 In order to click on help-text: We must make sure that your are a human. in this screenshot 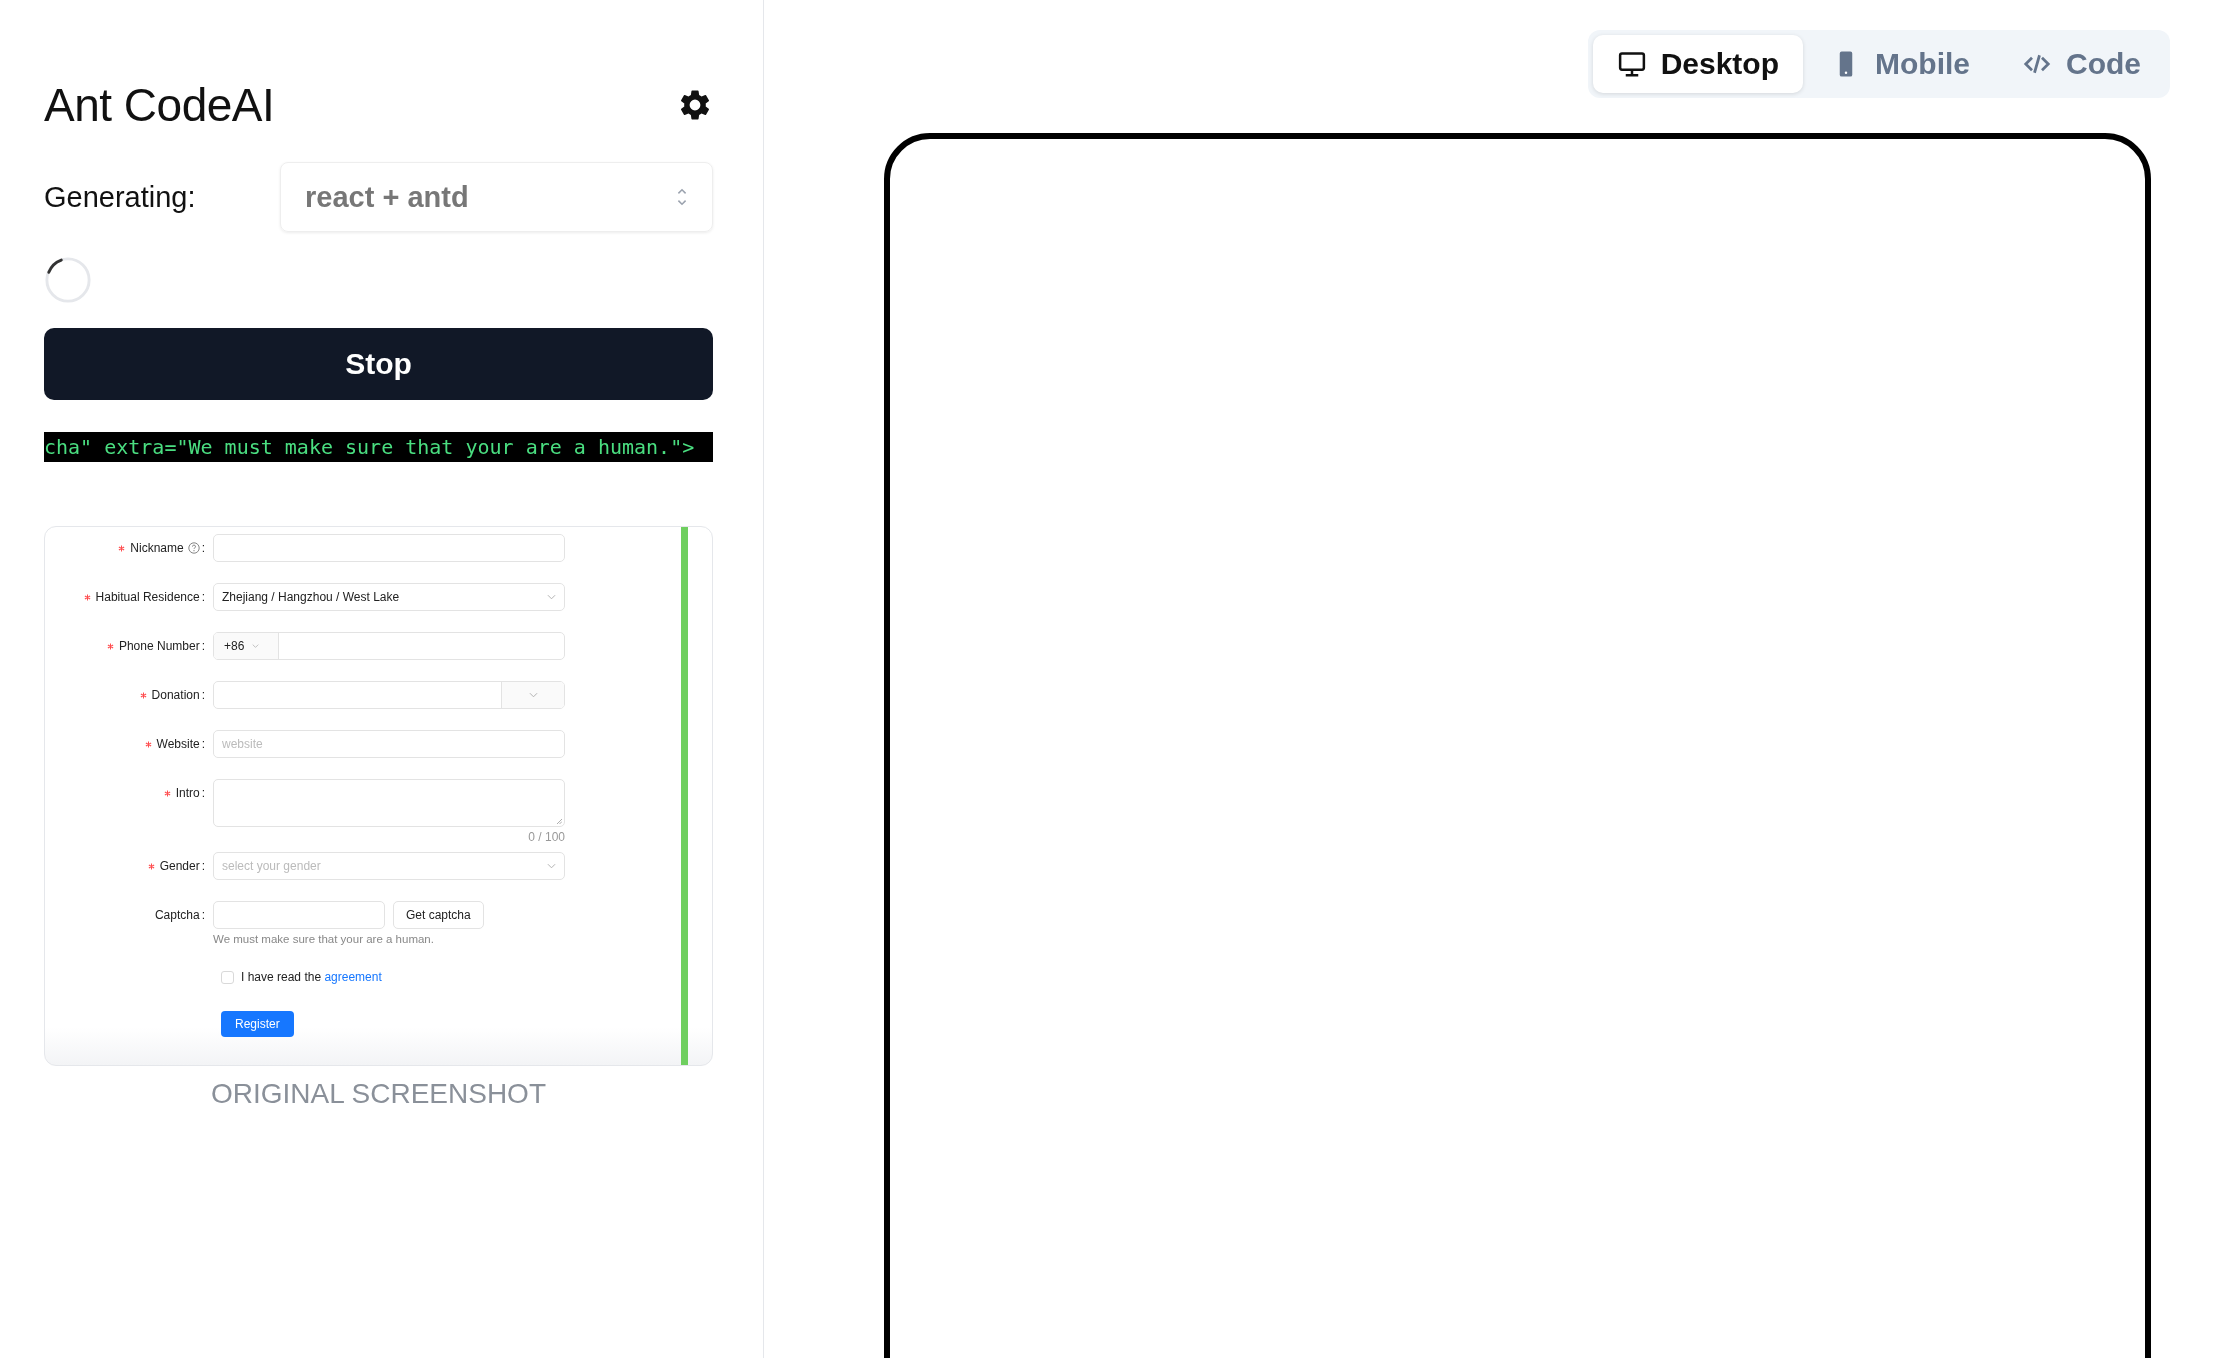, I will do `click(324, 939)`.